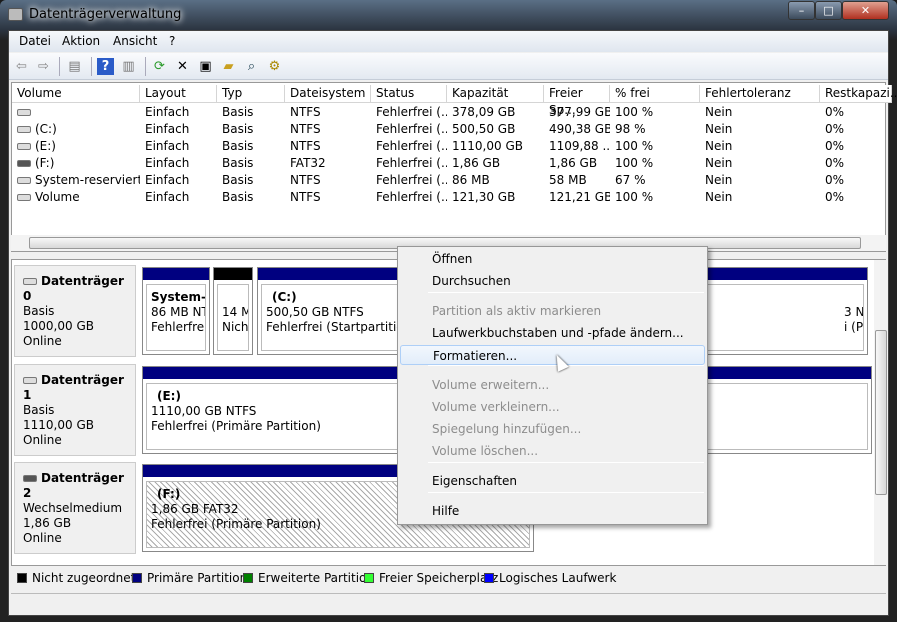 The height and width of the screenshot is (622, 897). I want to click on partition-size: 86 MB NTF, so click(178, 312).